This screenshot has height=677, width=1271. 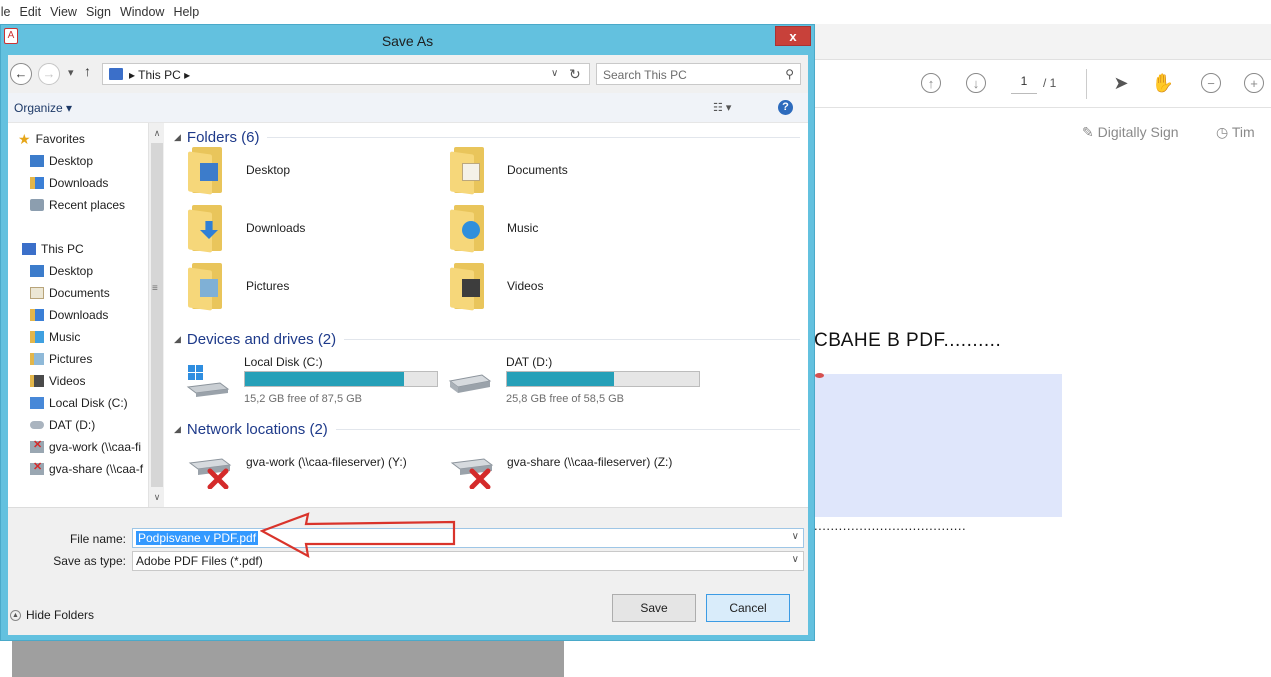 What do you see at coordinates (79, 293) in the screenshot?
I see `nav-pc-documents-label: Documents` at bounding box center [79, 293].